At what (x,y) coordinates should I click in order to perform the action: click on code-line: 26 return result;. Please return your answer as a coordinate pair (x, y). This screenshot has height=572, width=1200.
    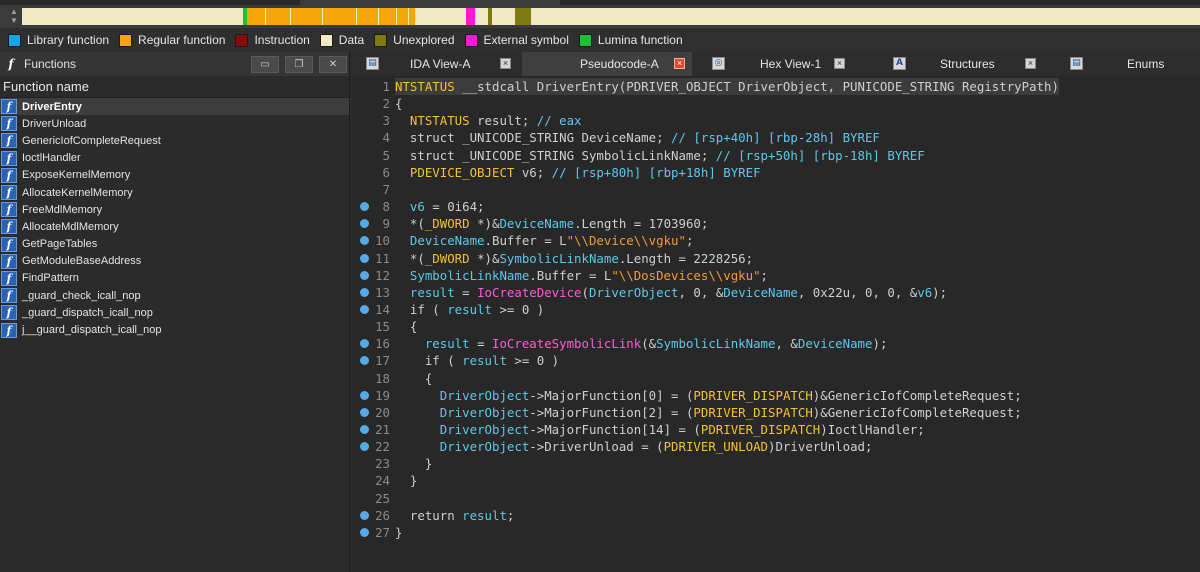
    Looking at the image, I should click on (776, 515).